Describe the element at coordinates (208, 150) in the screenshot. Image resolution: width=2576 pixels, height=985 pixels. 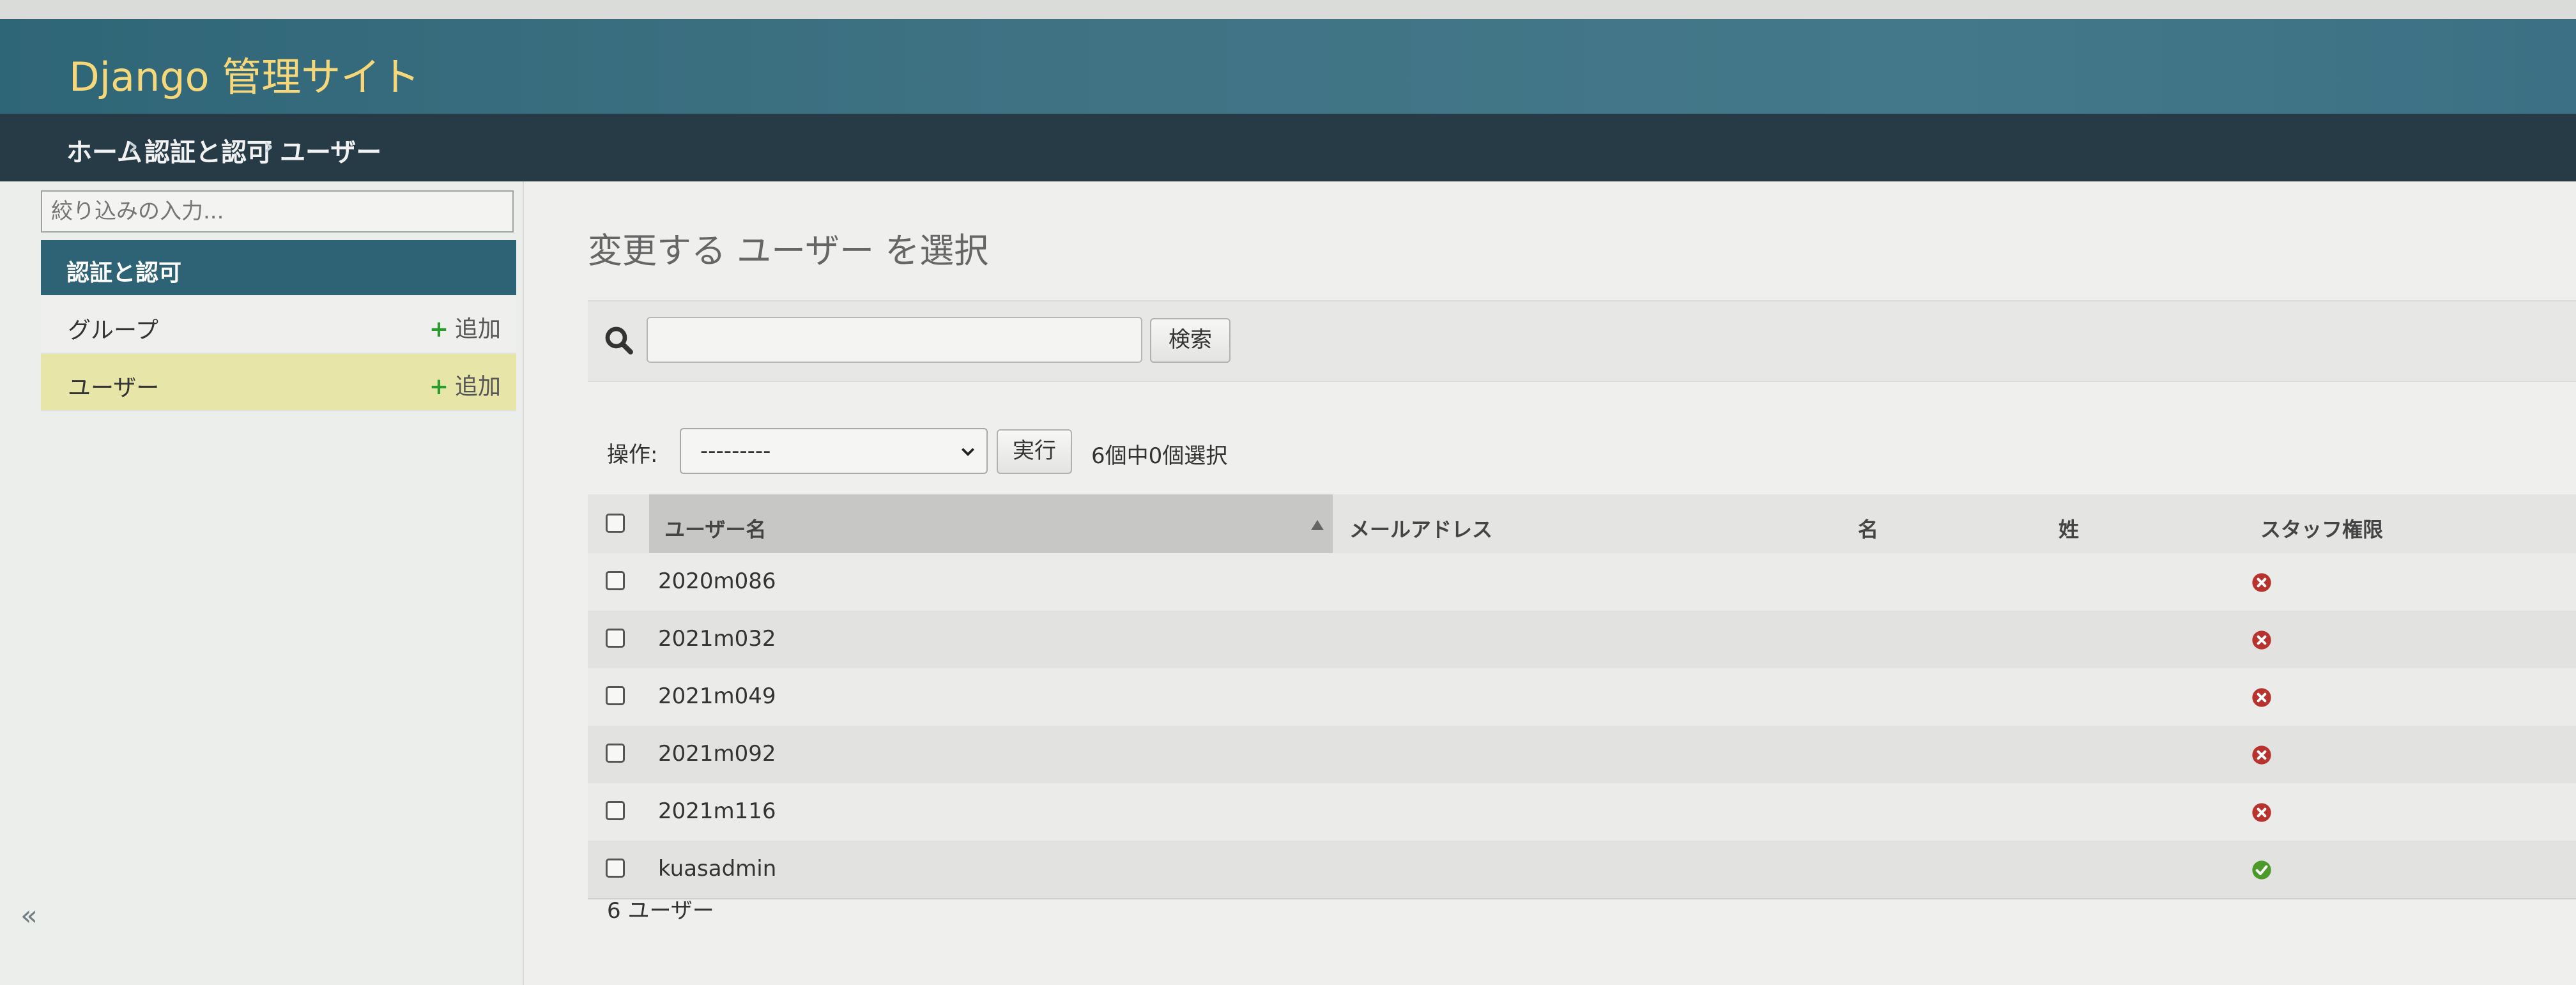
I see `breadcrumb-app: 認証と認可` at that location.